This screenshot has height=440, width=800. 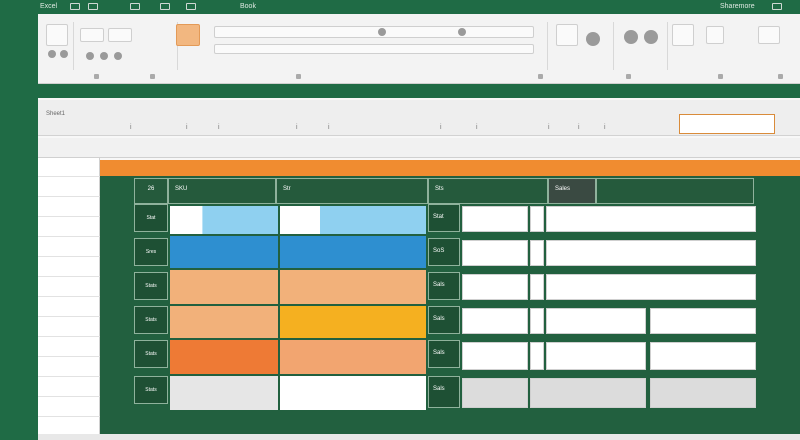 I want to click on window-control-icon, so click(x=777, y=6).